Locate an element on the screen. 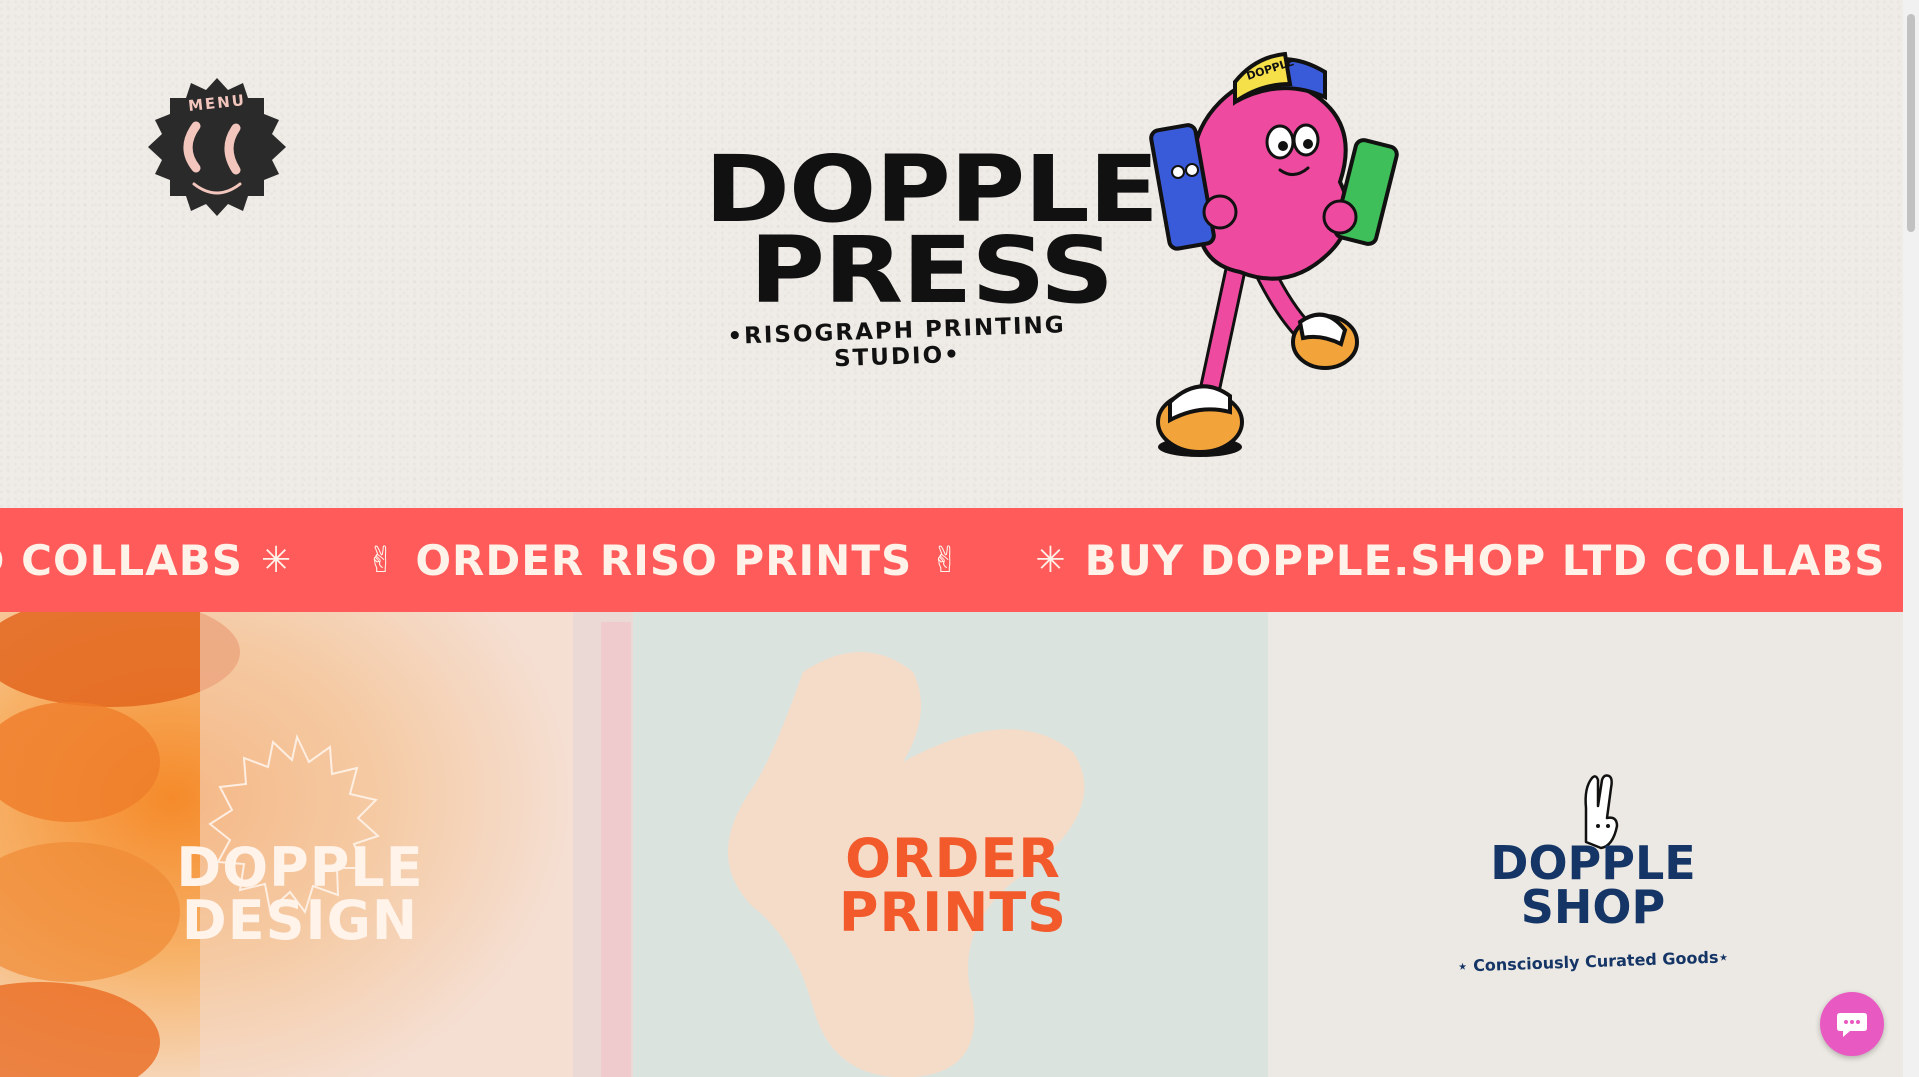 This screenshot has width=1919, height=1077. shop-title-line-2: SHOP is located at coordinates (1593, 906).